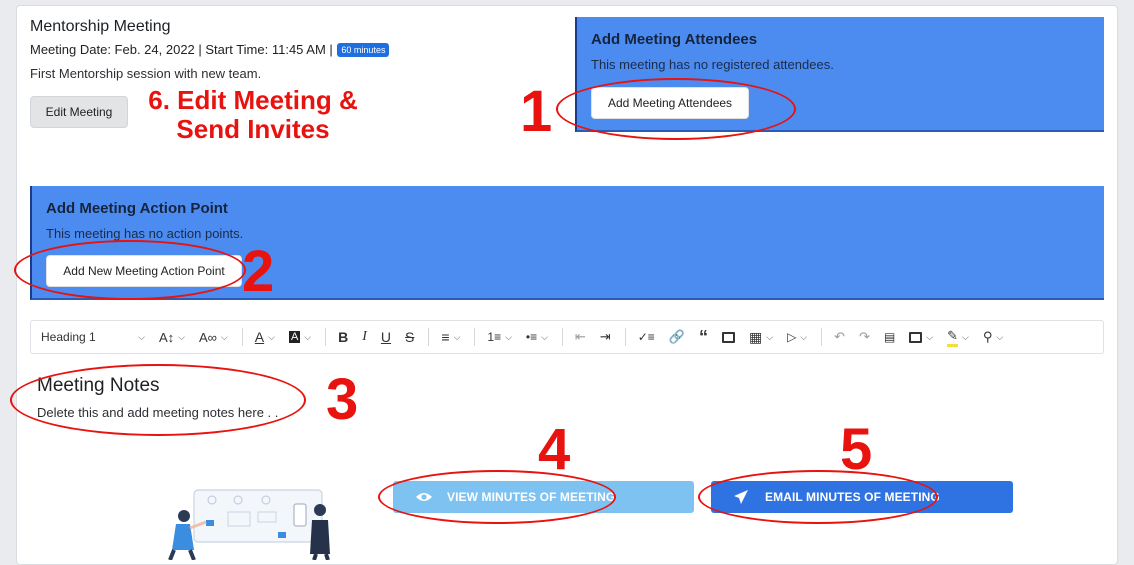 This screenshot has height=565, width=1134. I want to click on checklist-icon: ✓≡, so click(646, 337).